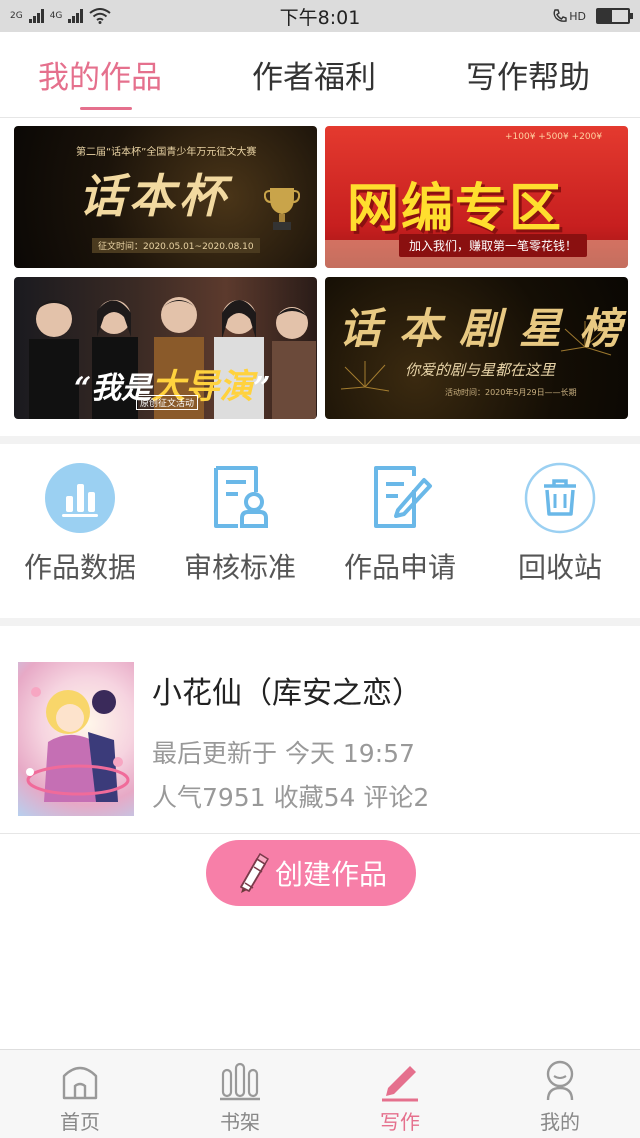 The width and height of the screenshot is (640, 1138). I want to click on quick-action-work-data: 作品数据, so click(80, 524).